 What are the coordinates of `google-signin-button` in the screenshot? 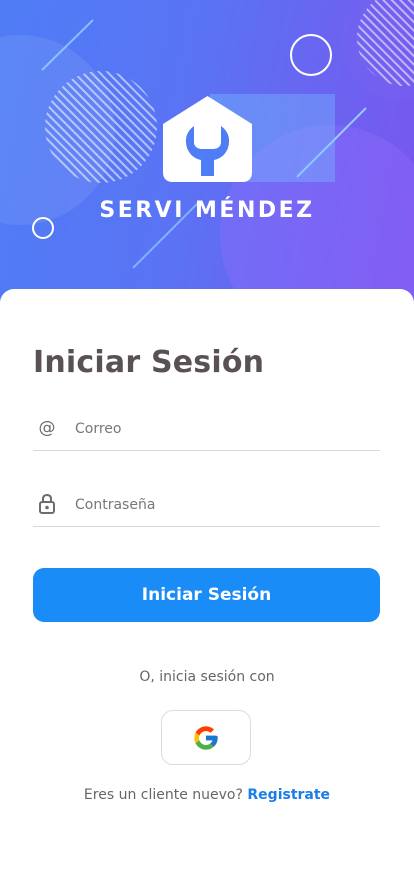 It's located at (206, 737).